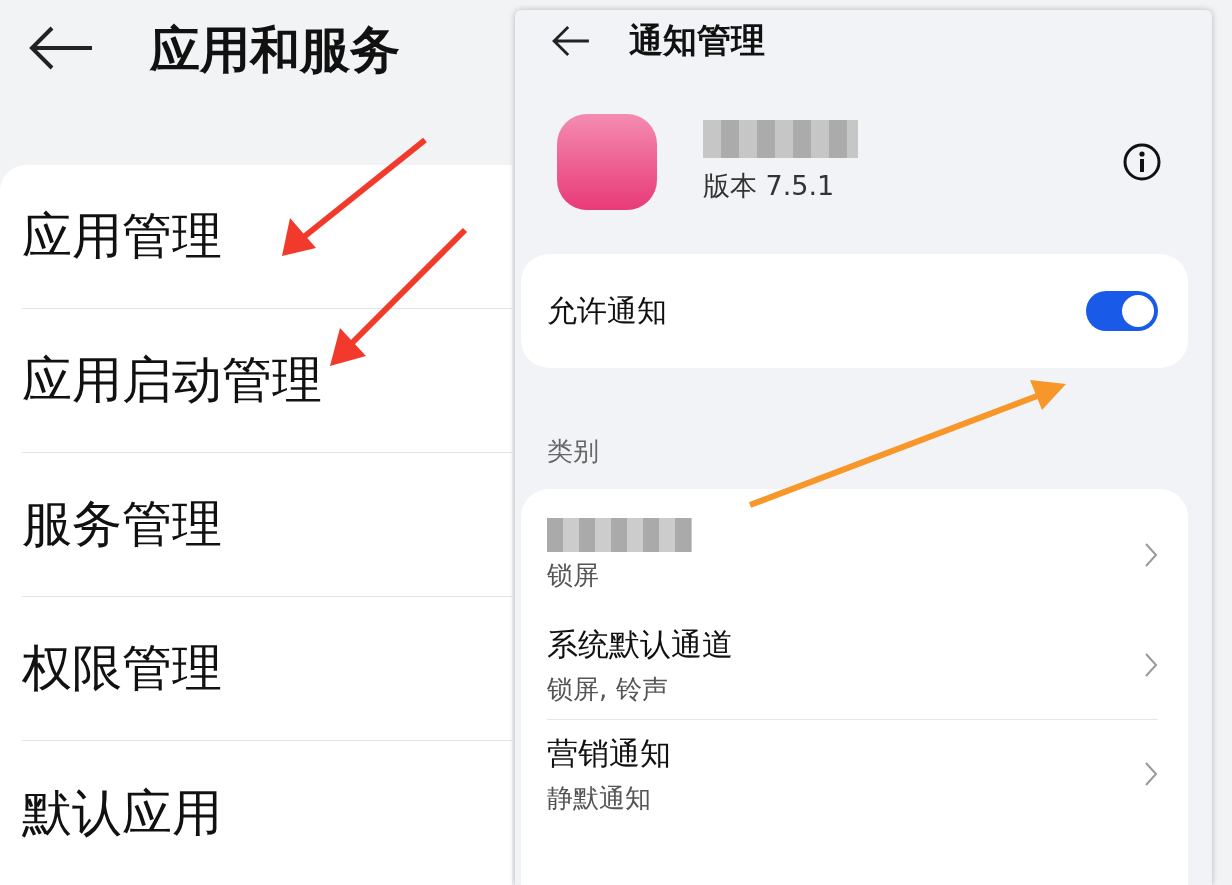 The width and height of the screenshot is (1232, 885). Describe the element at coordinates (607, 310) in the screenshot. I see `setting-label: 允许通知` at that location.